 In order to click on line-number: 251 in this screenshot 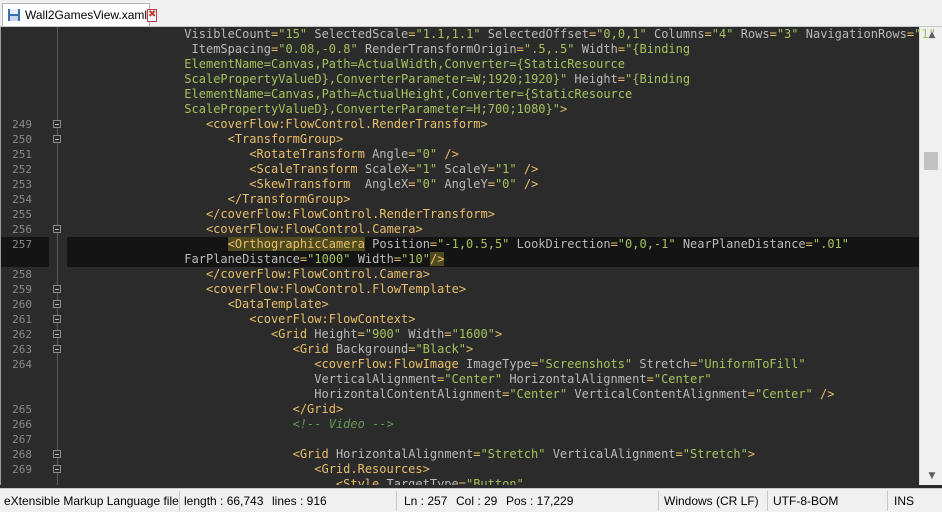, I will do `click(22, 154)`.